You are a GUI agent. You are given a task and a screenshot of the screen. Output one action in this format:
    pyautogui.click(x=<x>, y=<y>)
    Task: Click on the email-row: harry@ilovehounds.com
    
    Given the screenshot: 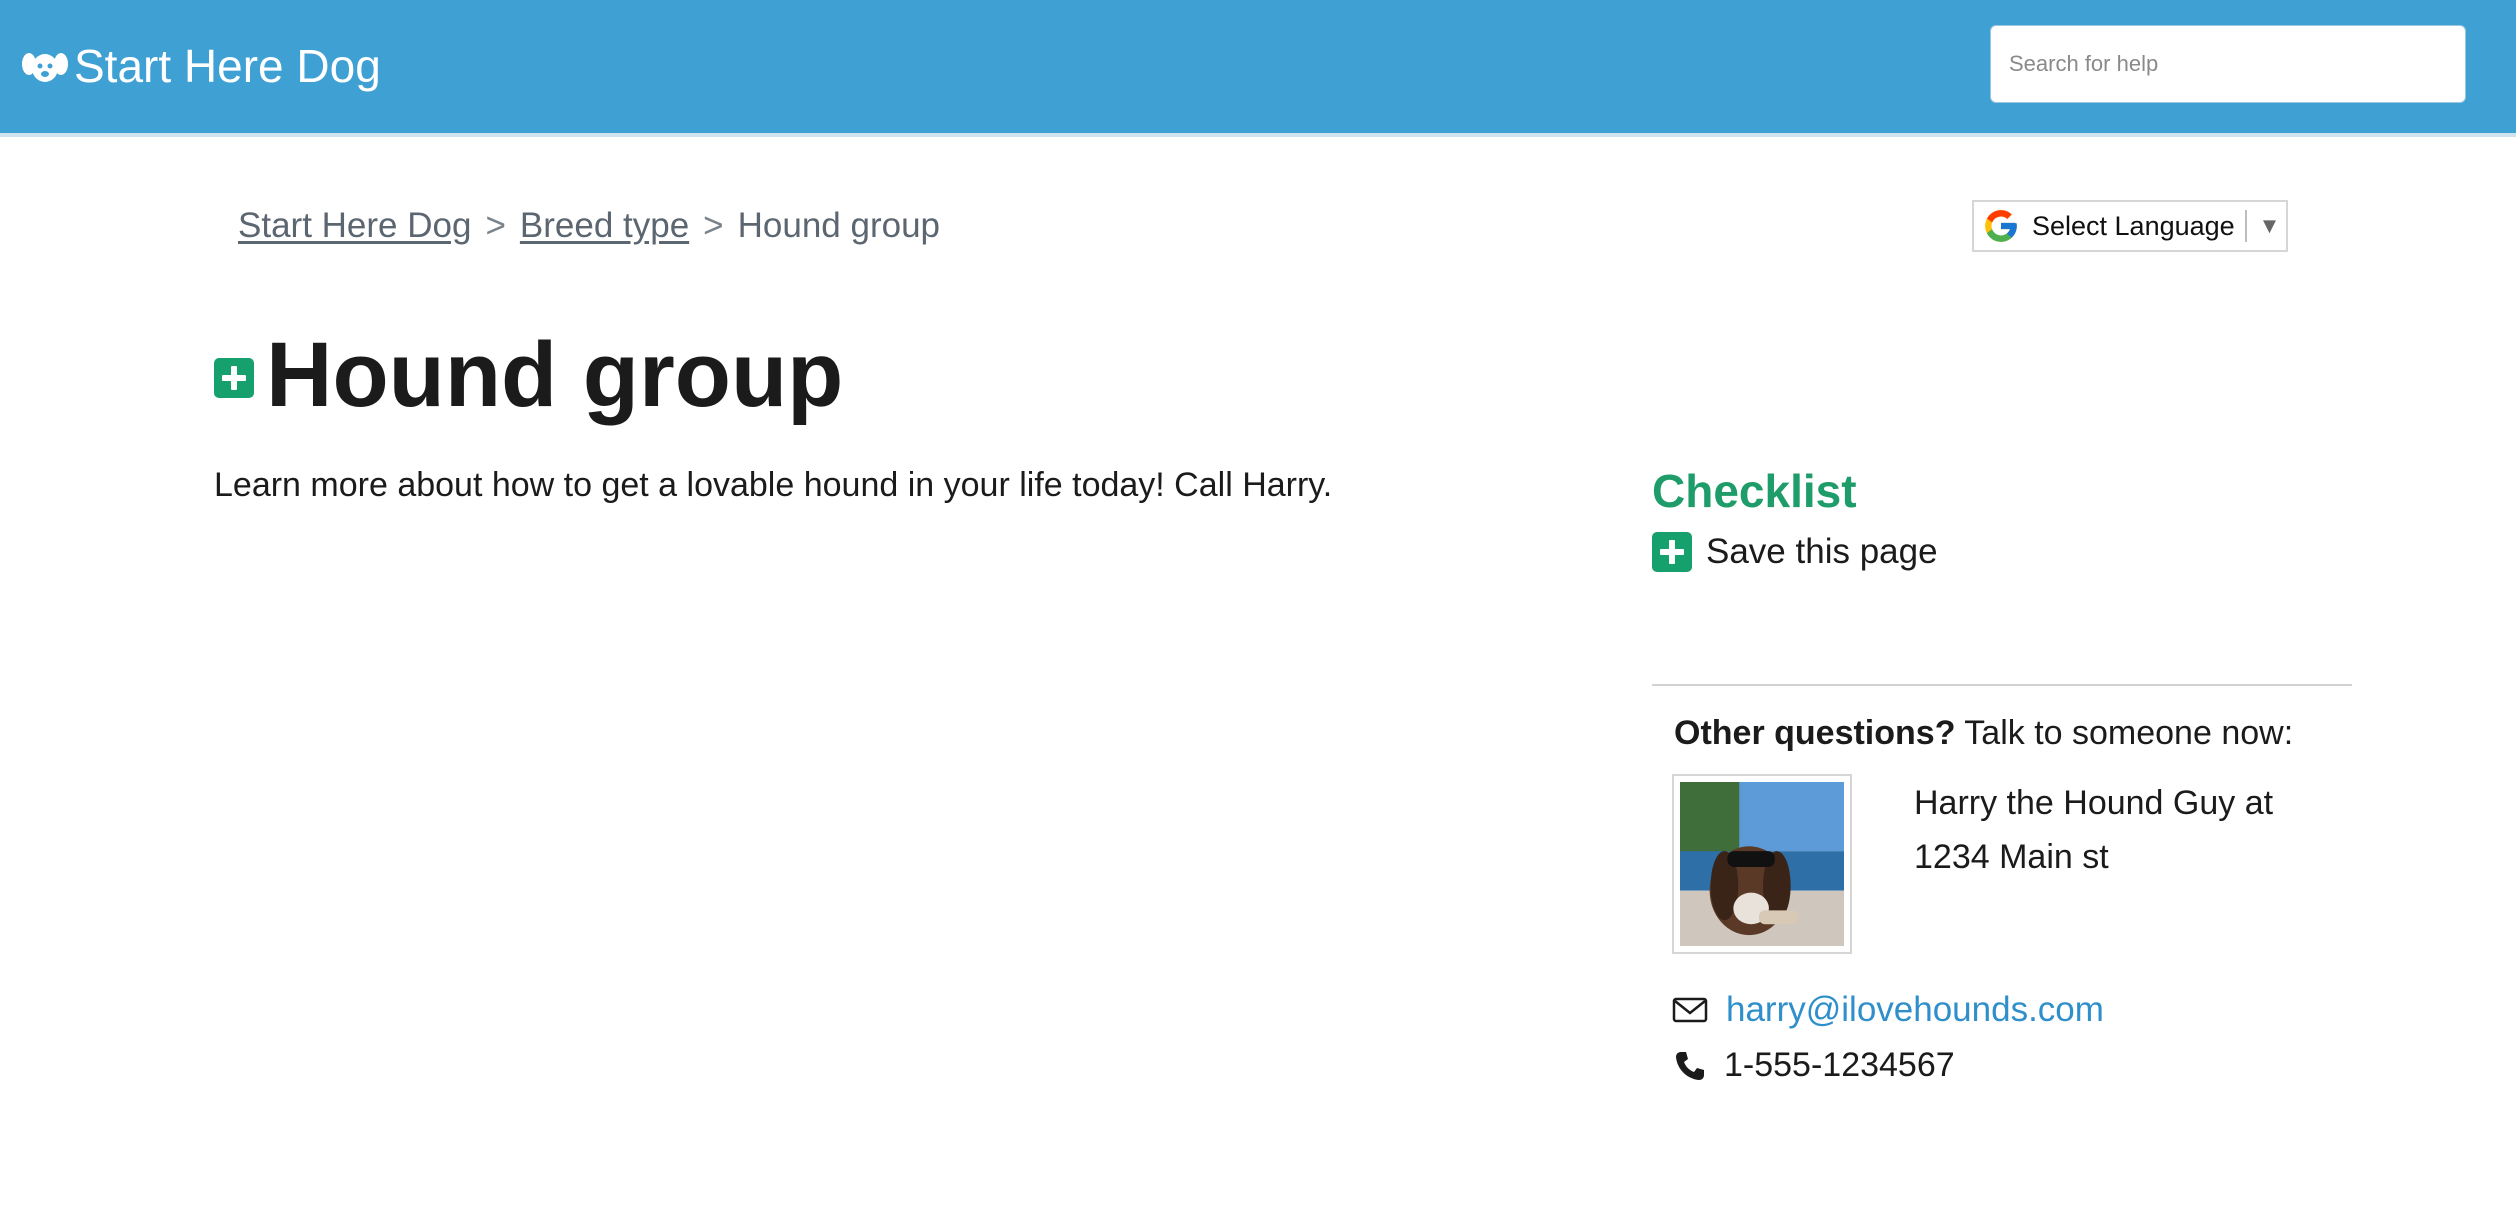 What is the action you would take?
    pyautogui.click(x=1888, y=1010)
    